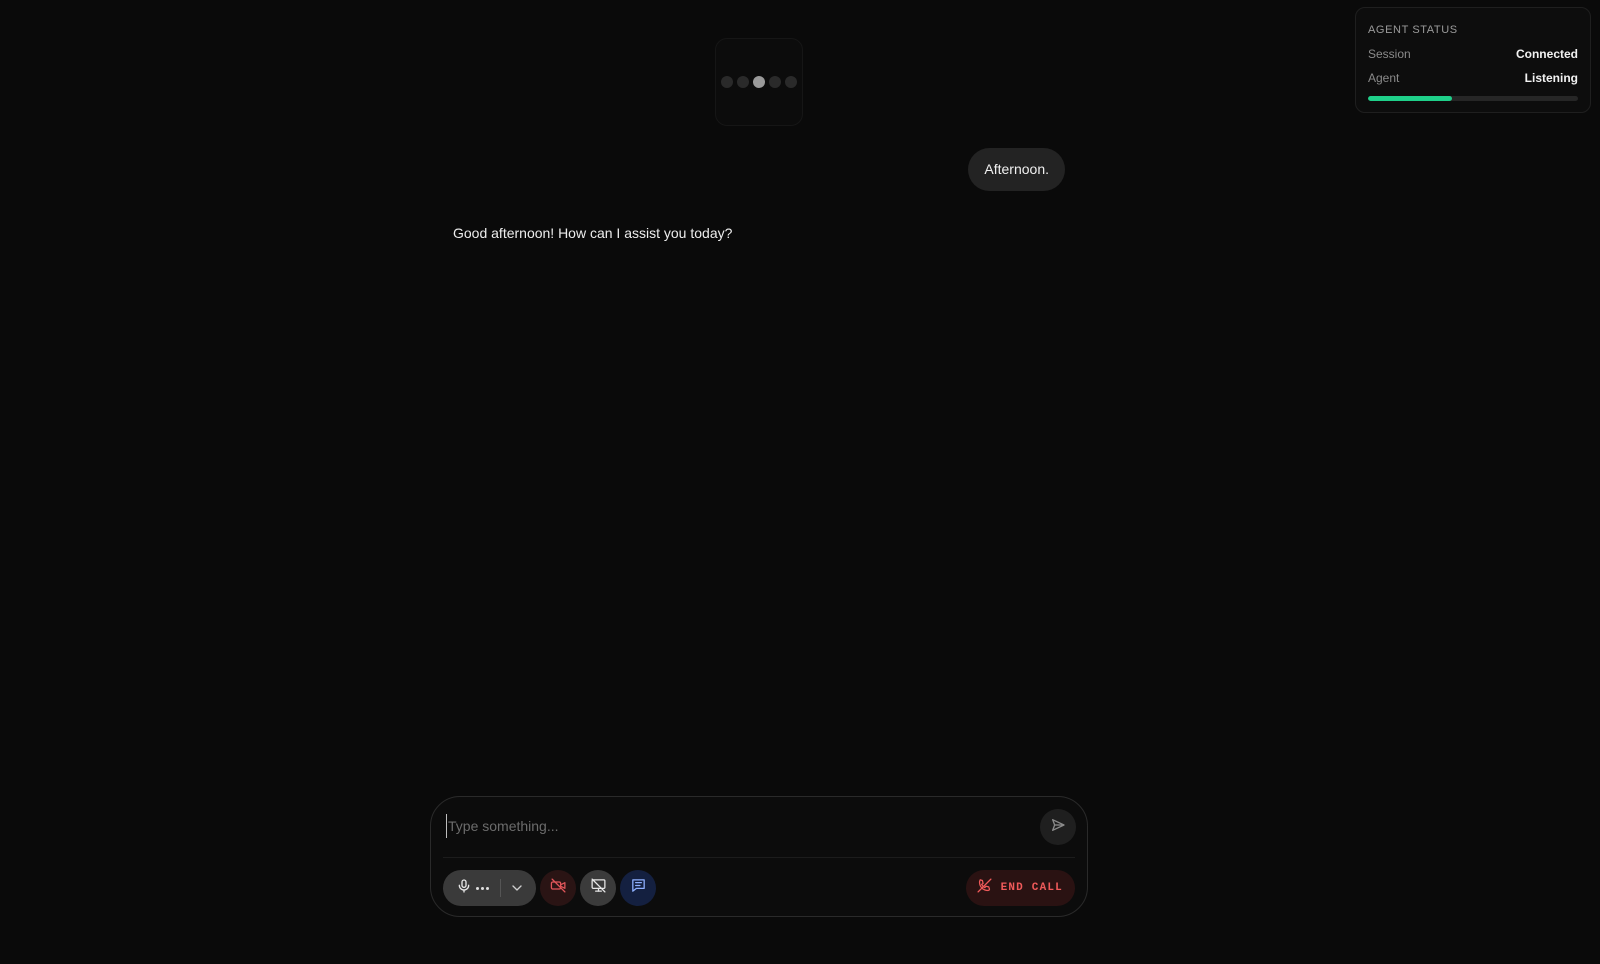  Describe the element at coordinates (1410, 98) in the screenshot. I see `status-progress-fill` at that location.